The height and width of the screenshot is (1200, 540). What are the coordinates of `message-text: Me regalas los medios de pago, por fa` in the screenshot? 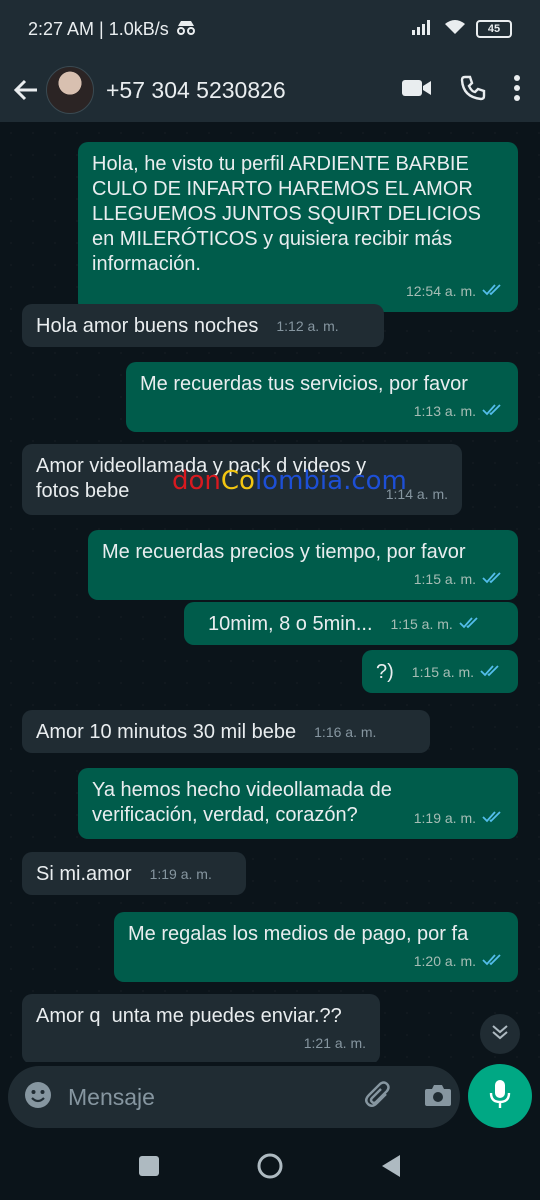 It's located at (298, 934).